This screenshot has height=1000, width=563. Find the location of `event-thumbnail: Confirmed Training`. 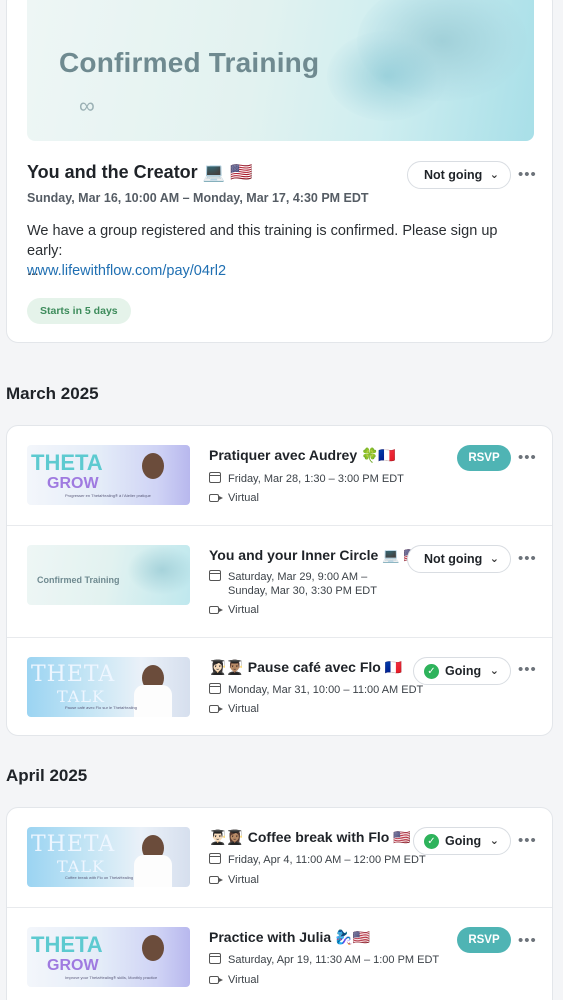

event-thumbnail: Confirmed Training is located at coordinates (108, 575).